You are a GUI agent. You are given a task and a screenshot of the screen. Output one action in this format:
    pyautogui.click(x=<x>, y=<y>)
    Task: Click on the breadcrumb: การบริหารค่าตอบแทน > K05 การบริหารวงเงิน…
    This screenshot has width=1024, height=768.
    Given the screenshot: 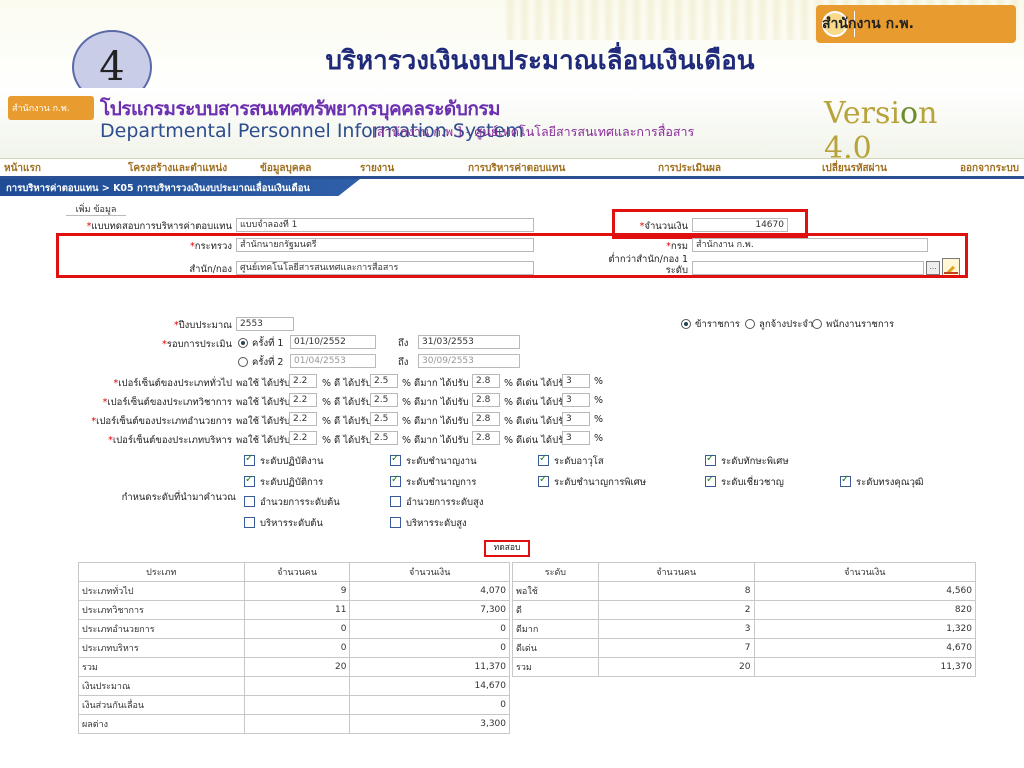 What is the action you would take?
    pyautogui.click(x=180, y=187)
    